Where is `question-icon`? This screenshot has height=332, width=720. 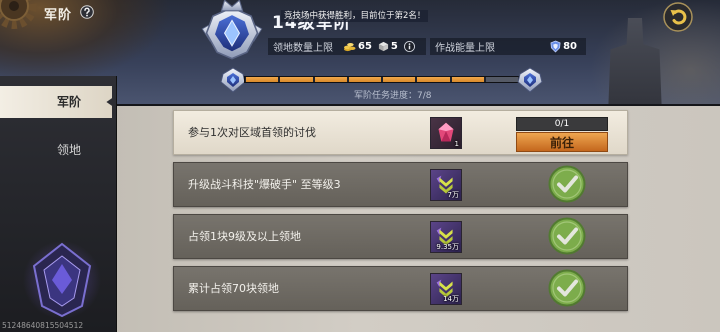
question-icon is located at coordinates (87, 12).